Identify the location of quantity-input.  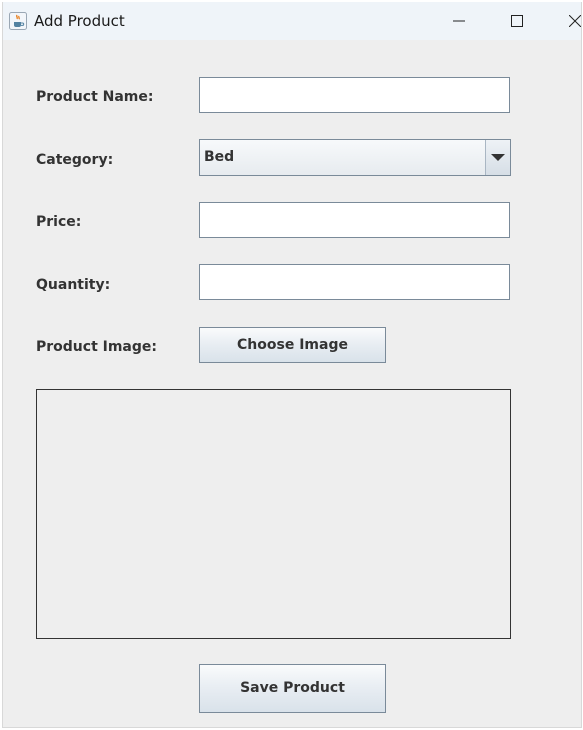
(354, 282).